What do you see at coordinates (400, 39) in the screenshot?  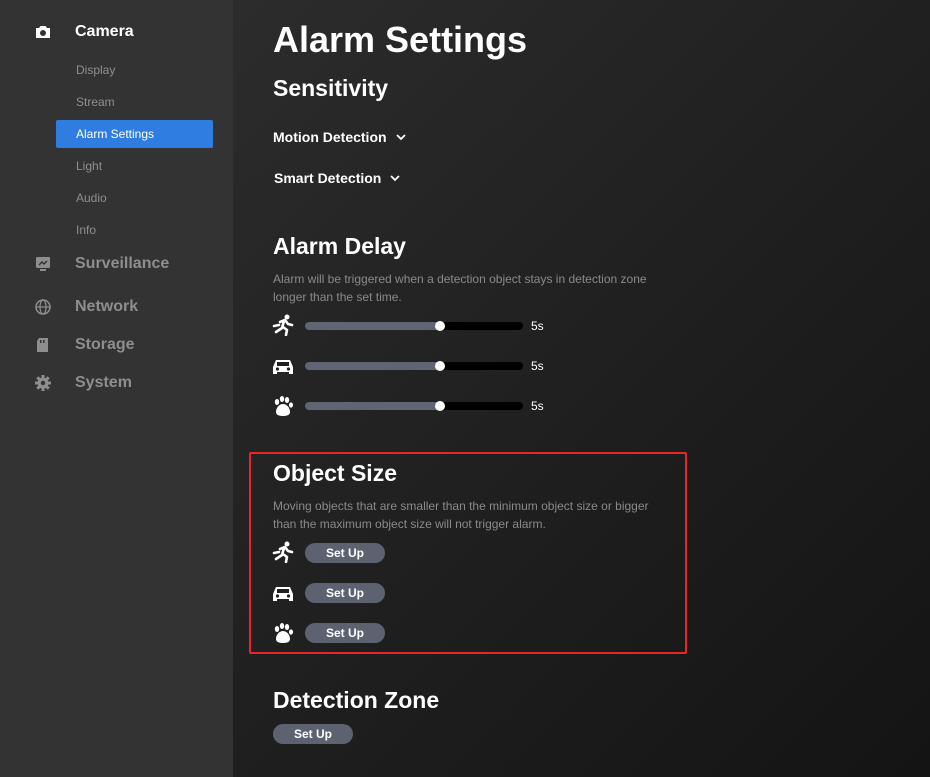 I see `page-title: Alarm Settings` at bounding box center [400, 39].